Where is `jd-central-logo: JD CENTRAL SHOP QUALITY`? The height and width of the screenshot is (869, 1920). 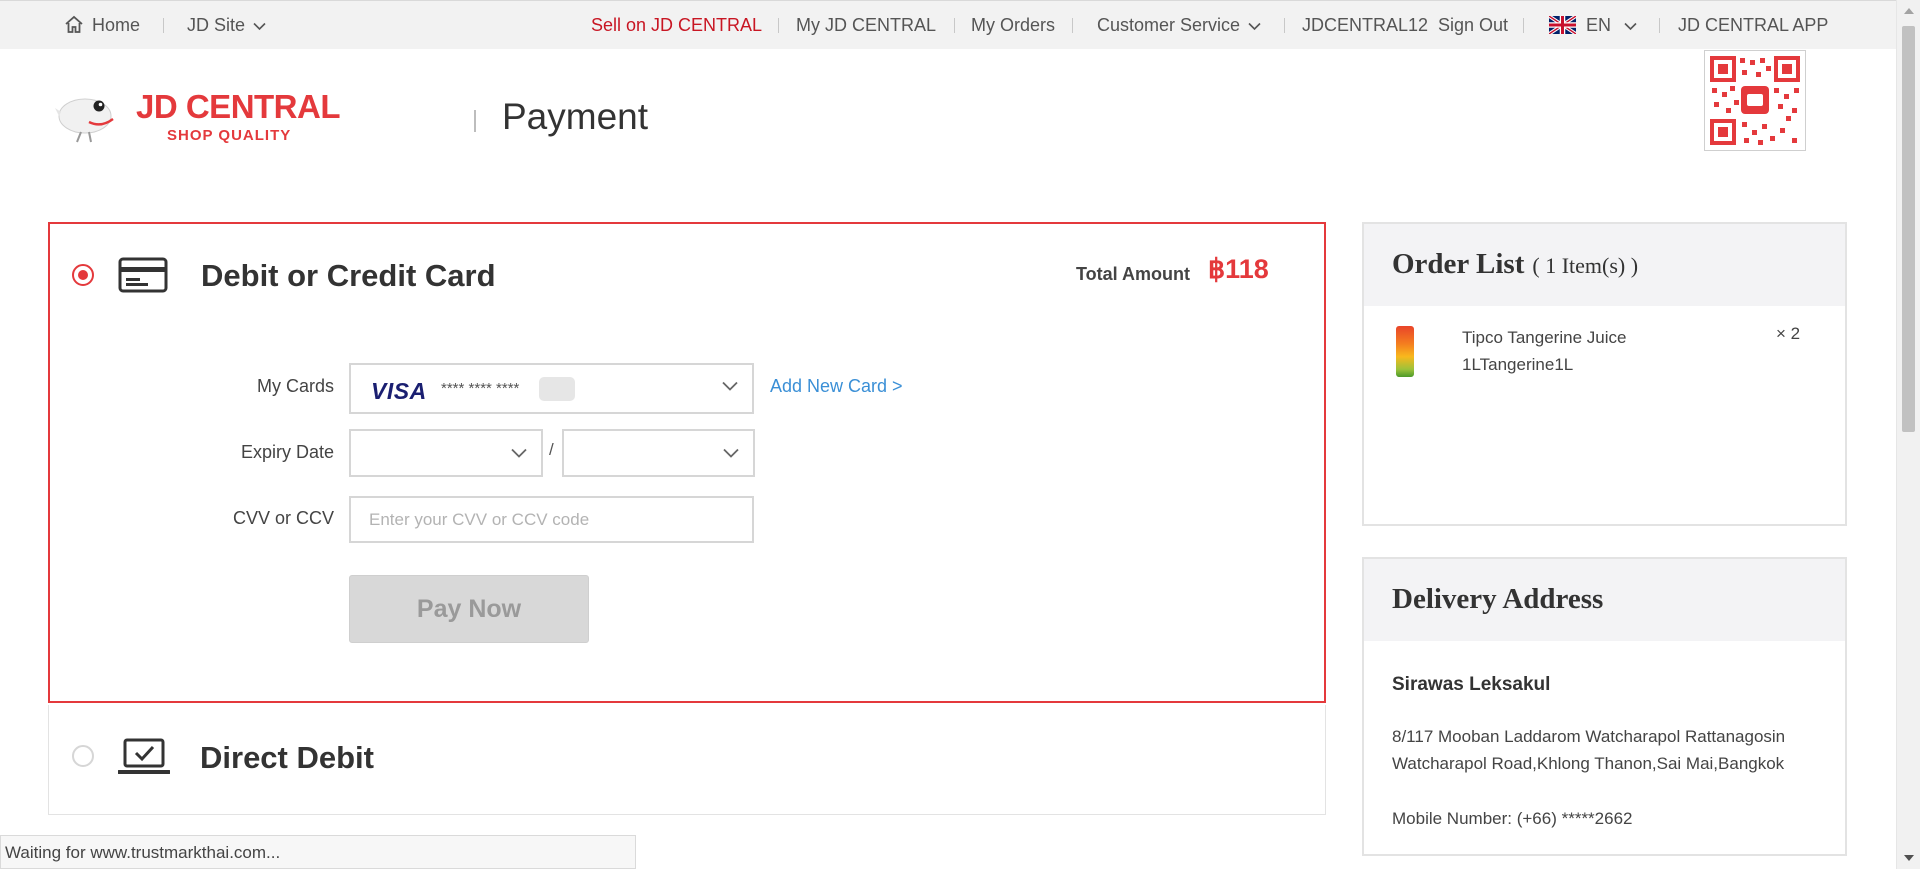 jd-central-logo: JD CENTRAL SHOP QUALITY is located at coordinates (198, 116).